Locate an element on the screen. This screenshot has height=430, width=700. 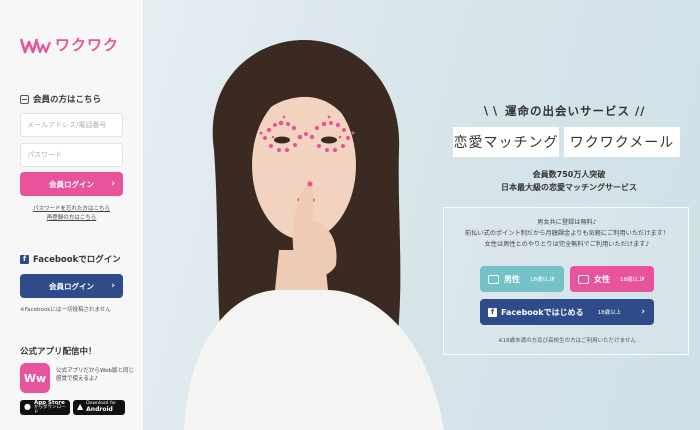
female-age: 18歳以上 is located at coordinates (632, 280).